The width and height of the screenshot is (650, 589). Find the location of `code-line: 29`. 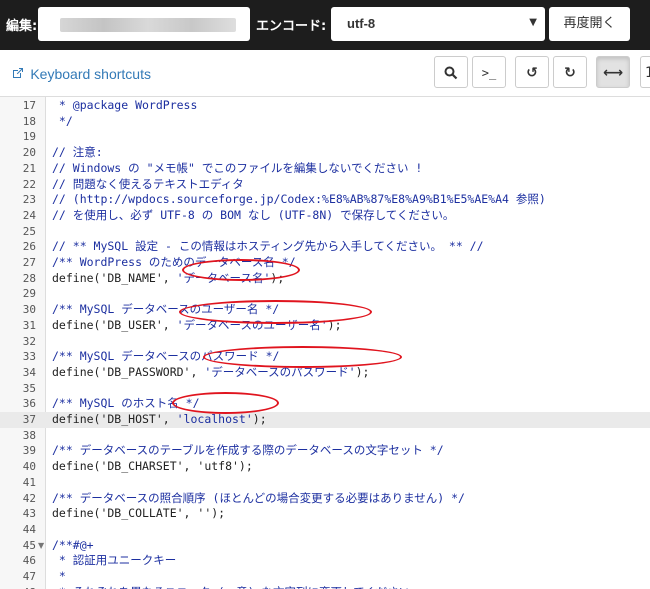

code-line: 29 is located at coordinates (325, 294).